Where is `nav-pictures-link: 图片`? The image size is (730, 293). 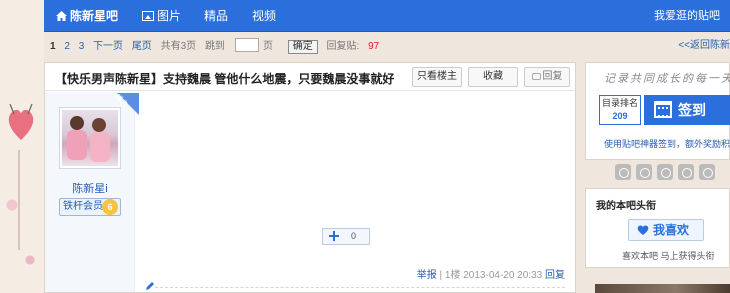
nav-pictures-link: 图片 is located at coordinates (161, 16).